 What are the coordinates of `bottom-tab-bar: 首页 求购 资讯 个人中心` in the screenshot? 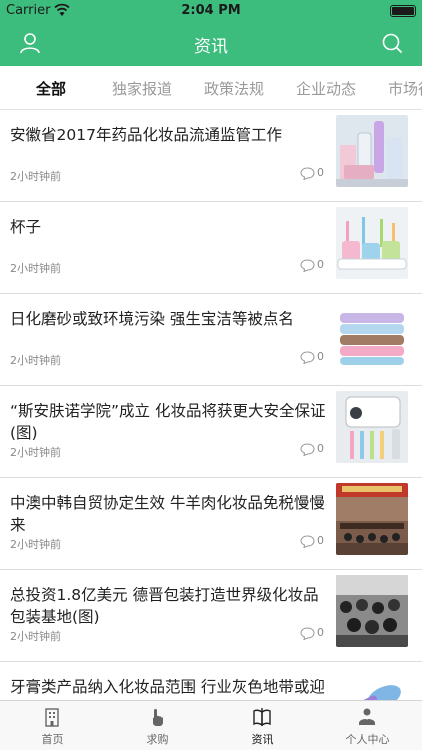 It's located at (211, 725).